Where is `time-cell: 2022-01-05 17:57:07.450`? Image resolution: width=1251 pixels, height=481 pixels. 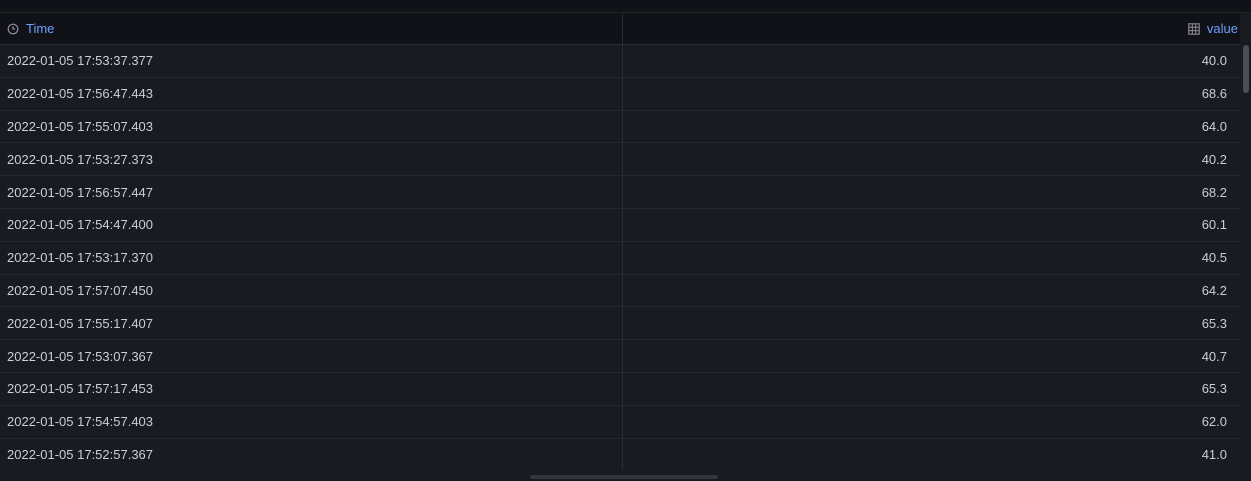
time-cell: 2022-01-05 17:57:07.450 is located at coordinates (311, 290).